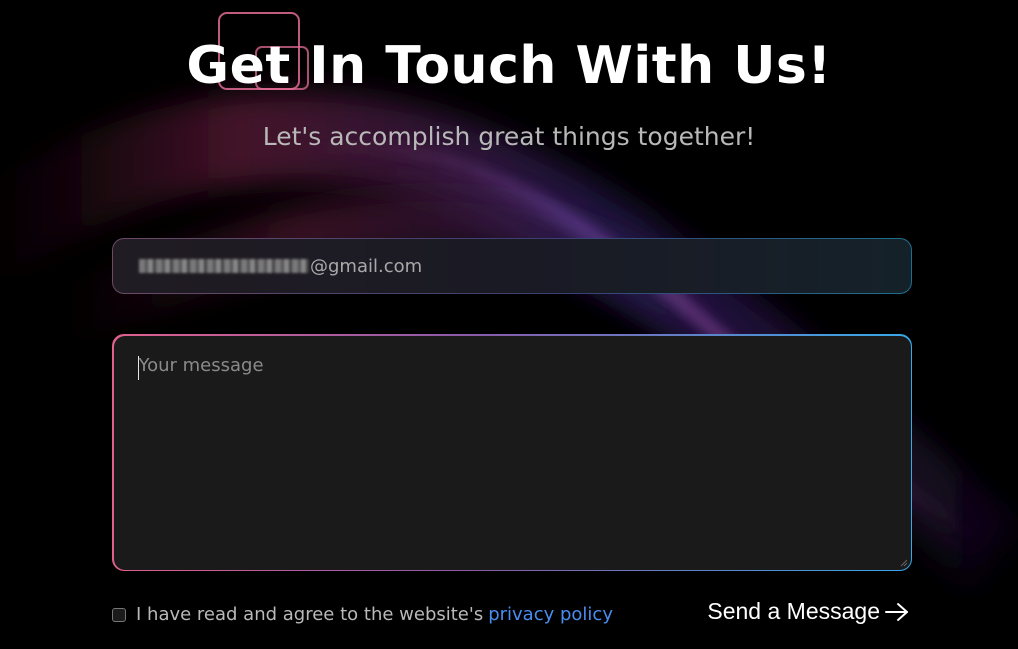  Describe the element at coordinates (904, 563) in the screenshot. I see `resize-handle-icon` at that location.